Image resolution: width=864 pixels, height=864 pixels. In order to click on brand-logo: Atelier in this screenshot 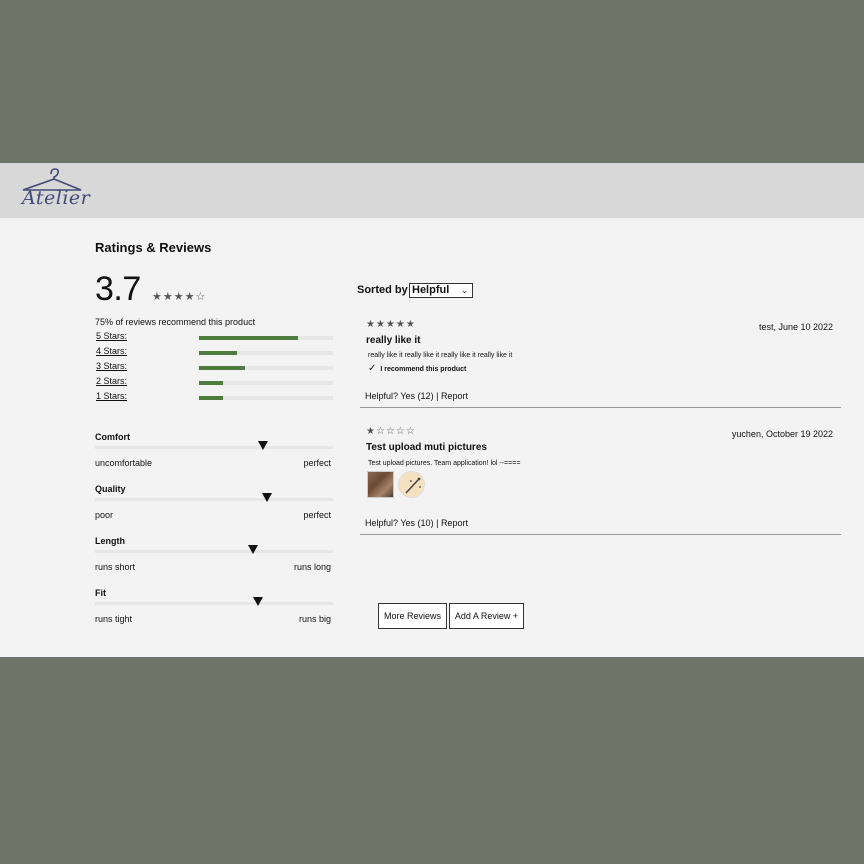, I will do `click(54, 190)`.